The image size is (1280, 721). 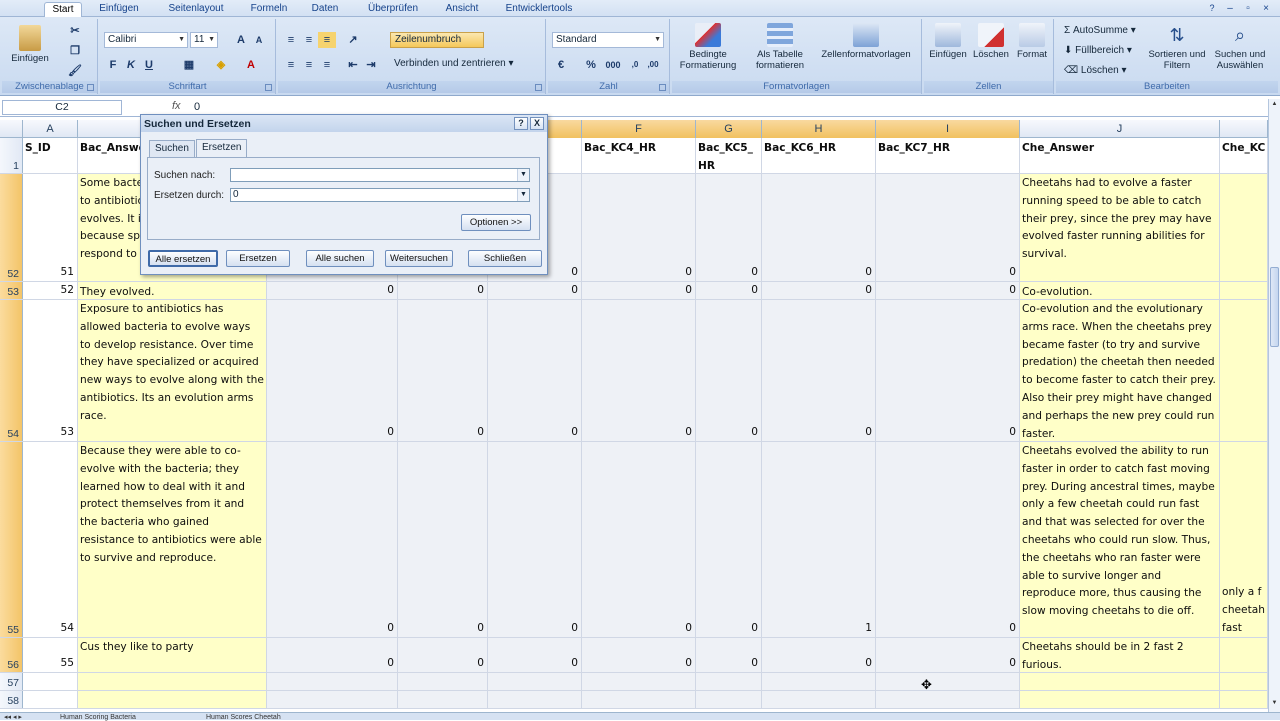 What do you see at coordinates (819, 129) in the screenshot?
I see `col-header-h: H` at bounding box center [819, 129].